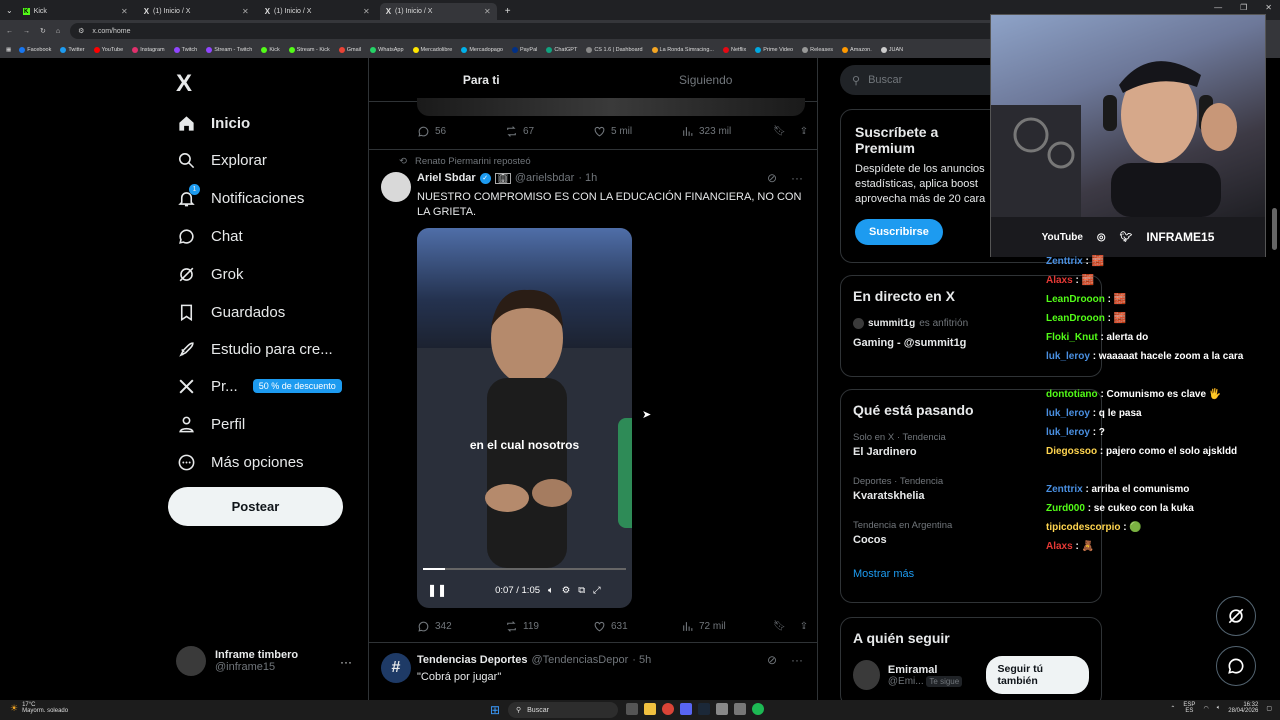 The width and height of the screenshot is (1280, 720). I want to click on like-button: 631, so click(637, 626).